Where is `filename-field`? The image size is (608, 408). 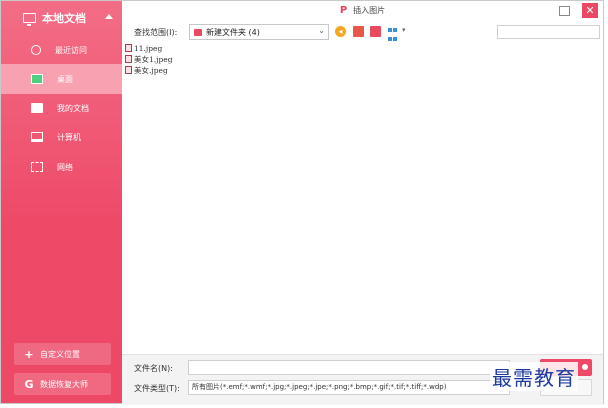 filename-field is located at coordinates (349, 367).